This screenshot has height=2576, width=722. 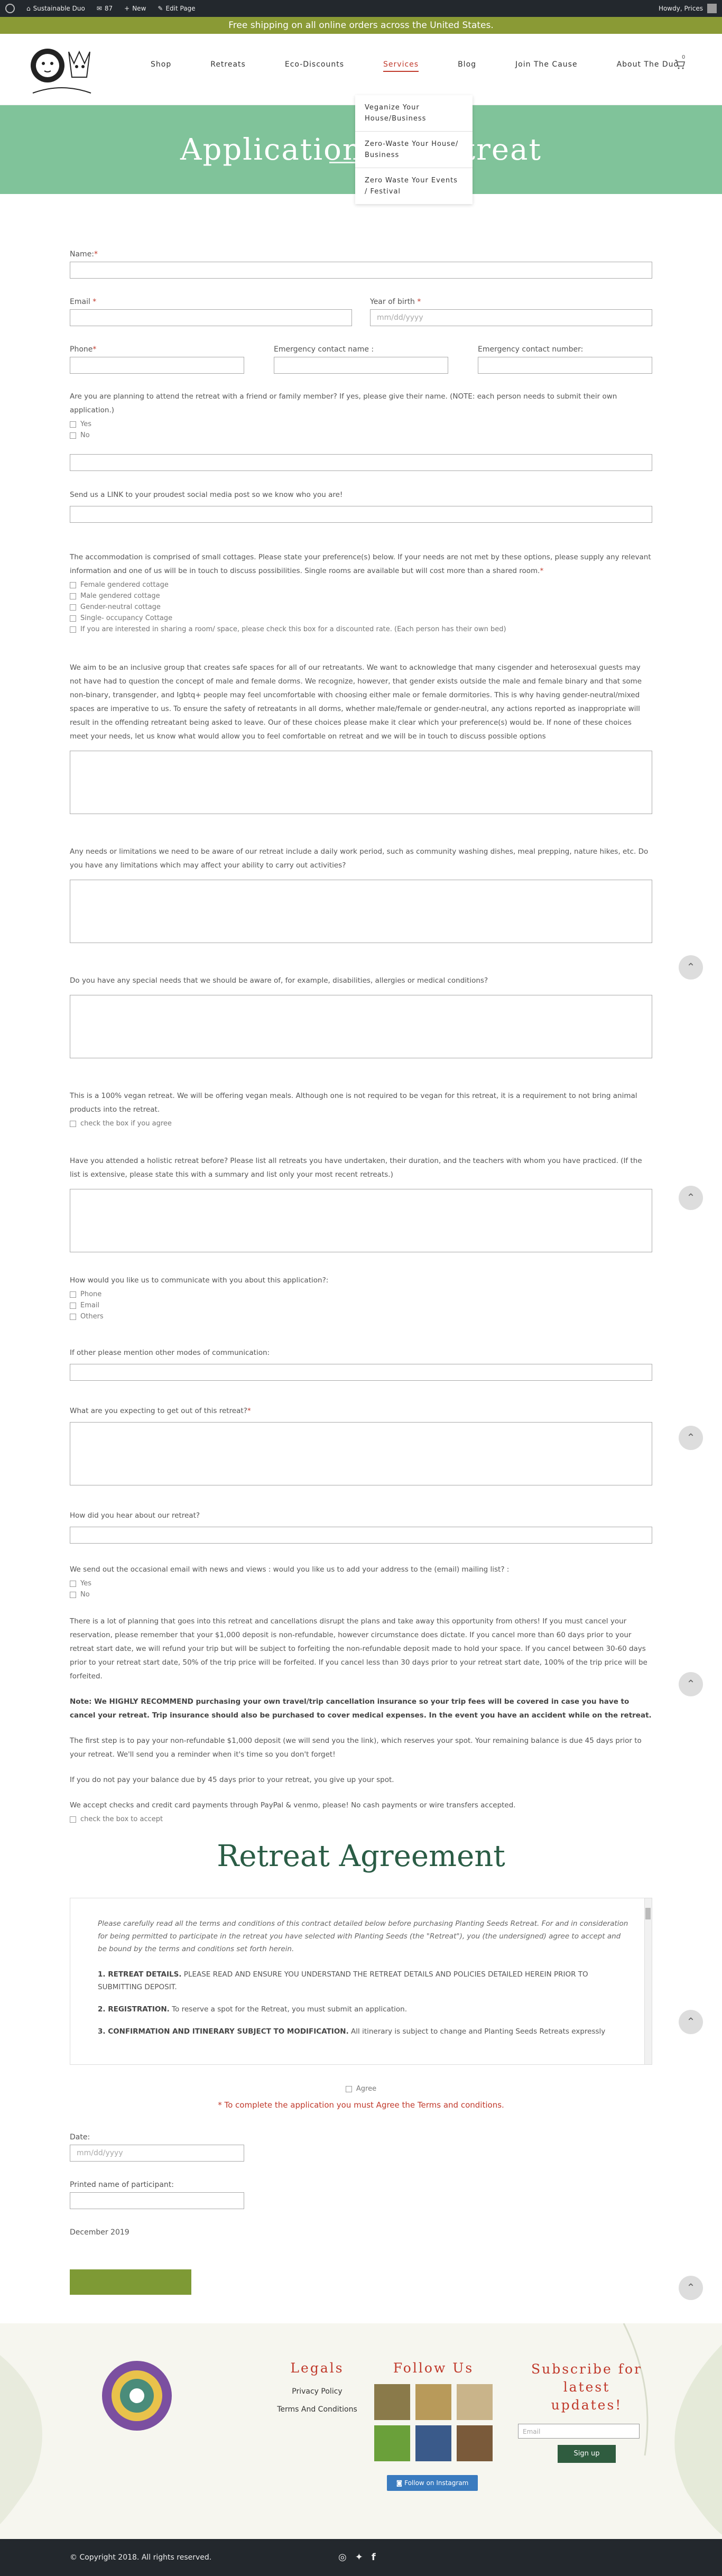 What do you see at coordinates (317, 2368) in the screenshot?
I see `legals-title: Legals` at bounding box center [317, 2368].